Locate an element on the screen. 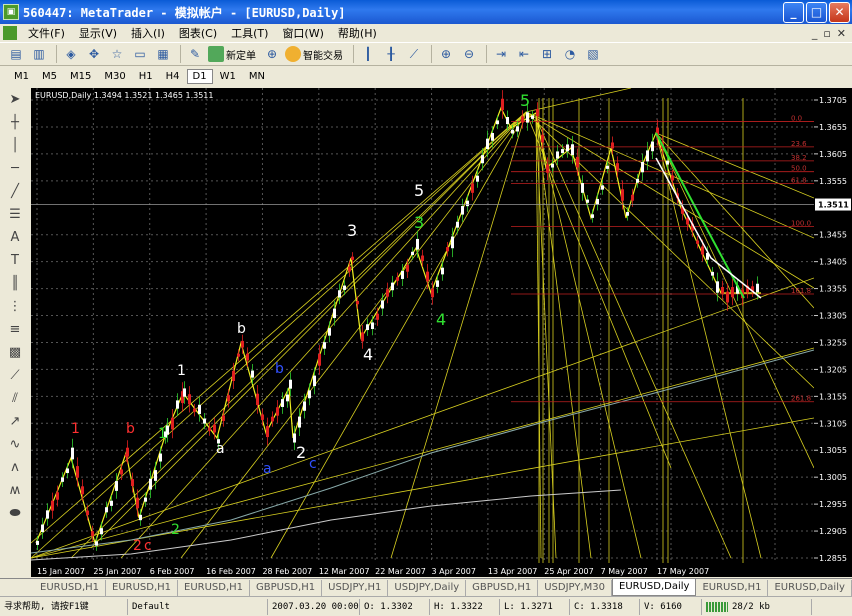 Image resolution: width=852 pixels, height=616 pixels. timeframe-h4: H4 is located at coordinates (173, 76).